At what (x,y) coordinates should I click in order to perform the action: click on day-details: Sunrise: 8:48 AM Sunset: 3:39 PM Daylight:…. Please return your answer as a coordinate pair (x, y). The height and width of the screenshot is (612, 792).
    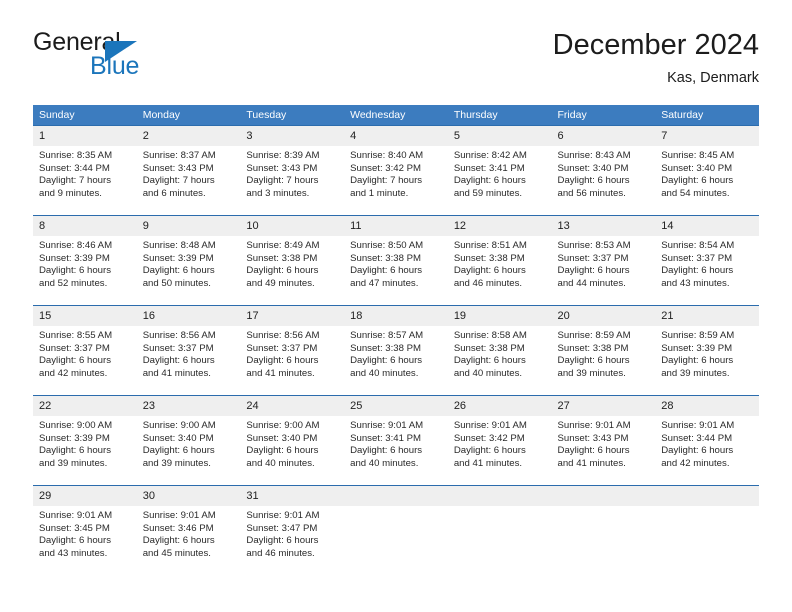
    Looking at the image, I should click on (189, 263).